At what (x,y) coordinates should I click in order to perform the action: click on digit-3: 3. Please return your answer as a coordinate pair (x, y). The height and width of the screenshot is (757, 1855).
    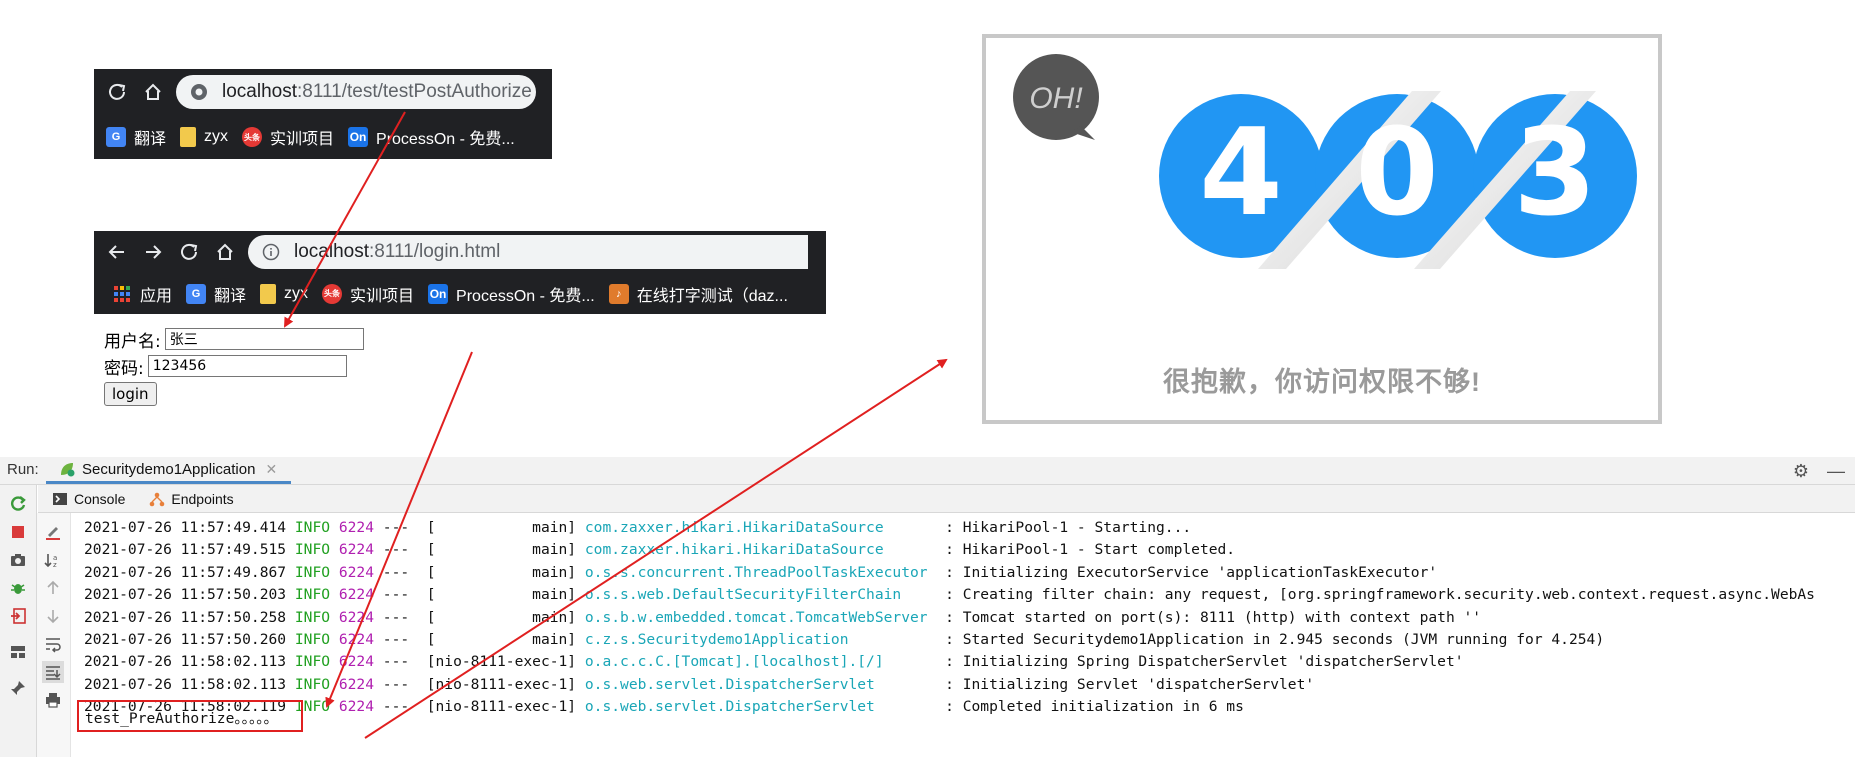
    Looking at the image, I should click on (1555, 173).